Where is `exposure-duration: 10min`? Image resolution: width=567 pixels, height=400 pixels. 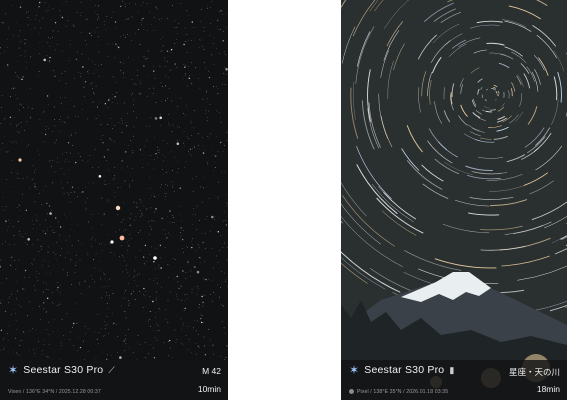
exposure-duration: 10min is located at coordinates (209, 389).